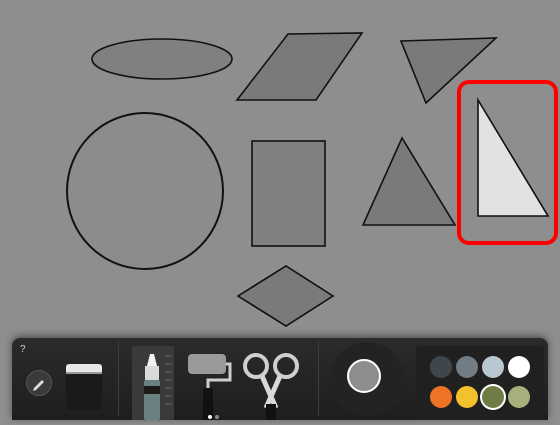  I want to click on swatch-olive, so click(493, 397).